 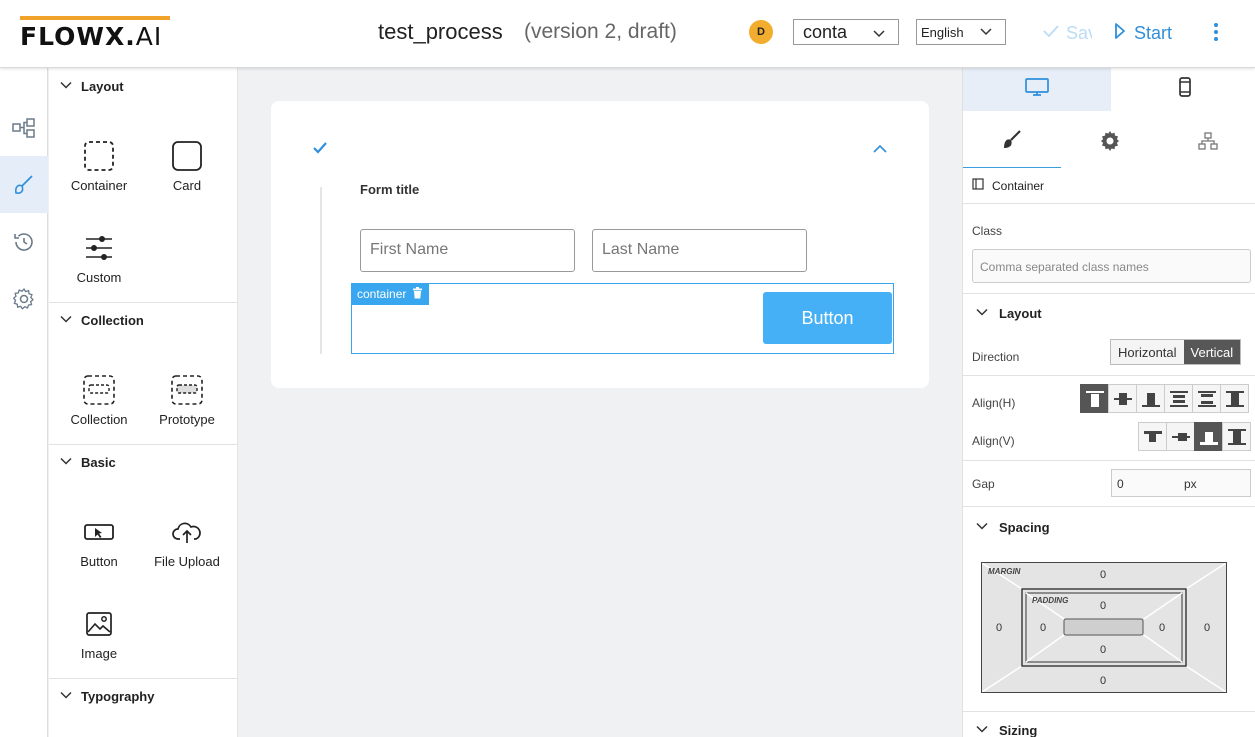 What do you see at coordinates (24, 402) in the screenshot?
I see `left-rail` at bounding box center [24, 402].